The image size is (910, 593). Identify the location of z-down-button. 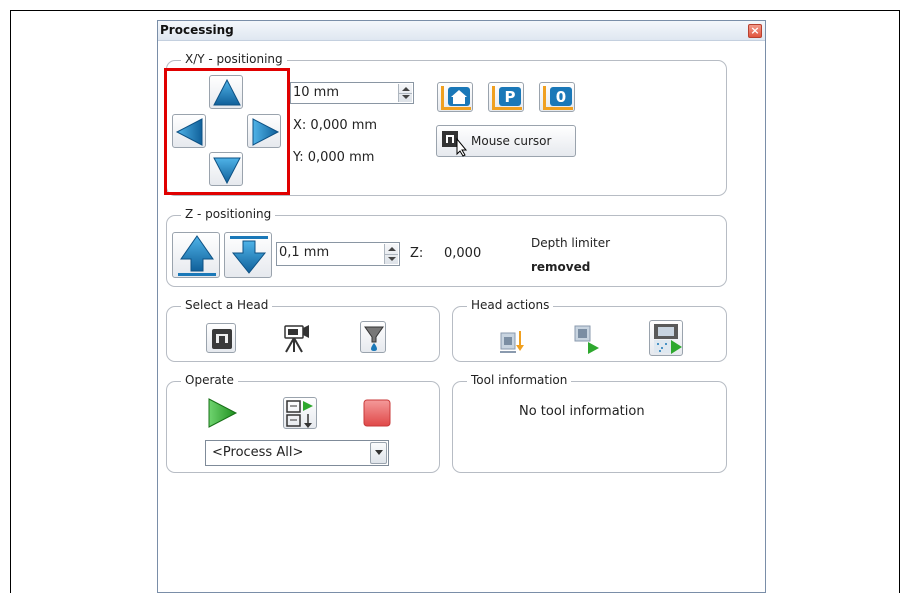
(248, 255).